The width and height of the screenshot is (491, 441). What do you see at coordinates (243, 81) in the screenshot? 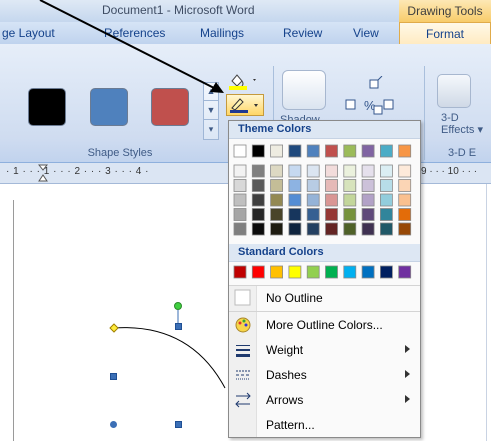
I see `shape-fill-button` at bounding box center [243, 81].